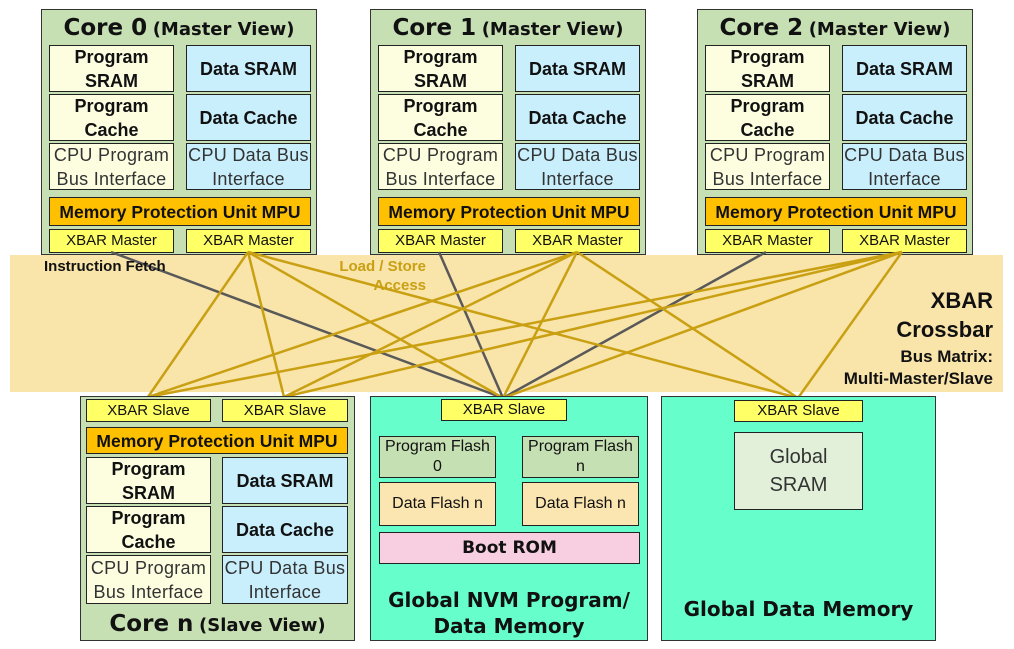 This screenshot has width=1014, height=649. I want to click on program-sram: Program SRAM, so click(148, 480).